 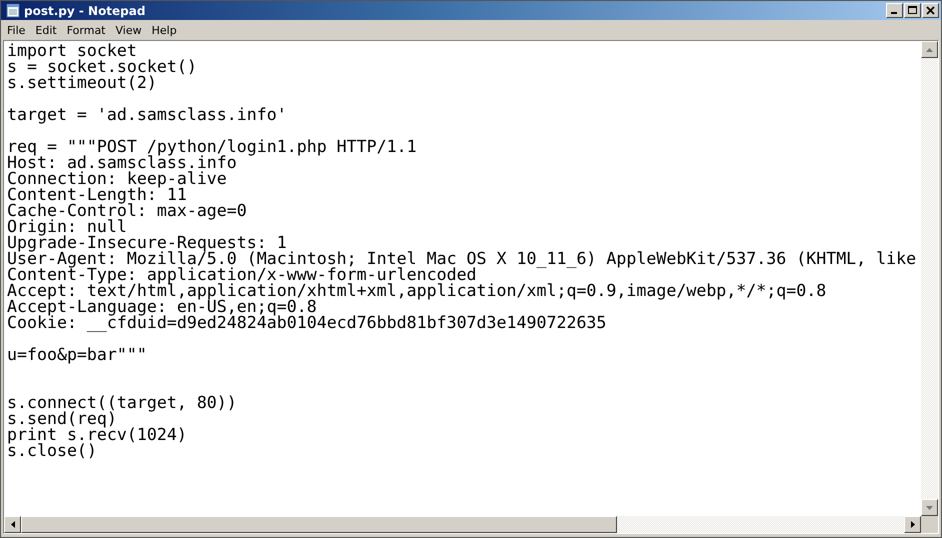 What do you see at coordinates (461, 259) in the screenshot?
I see `code-line: User-Agent: Mozilla/5.0 (Macintosh; Intel Mac OS X 10_11_6) AppleWebKit/537.36 (KHTML, like` at bounding box center [461, 259].